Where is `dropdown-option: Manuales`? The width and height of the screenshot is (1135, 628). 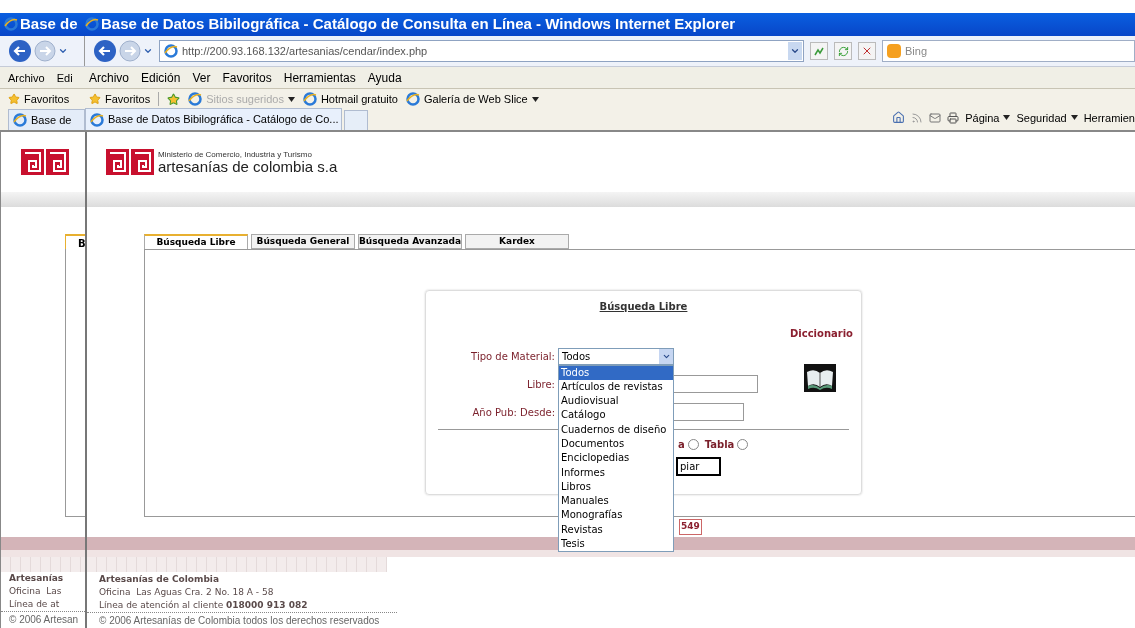
dropdown-option: Manuales is located at coordinates (616, 501).